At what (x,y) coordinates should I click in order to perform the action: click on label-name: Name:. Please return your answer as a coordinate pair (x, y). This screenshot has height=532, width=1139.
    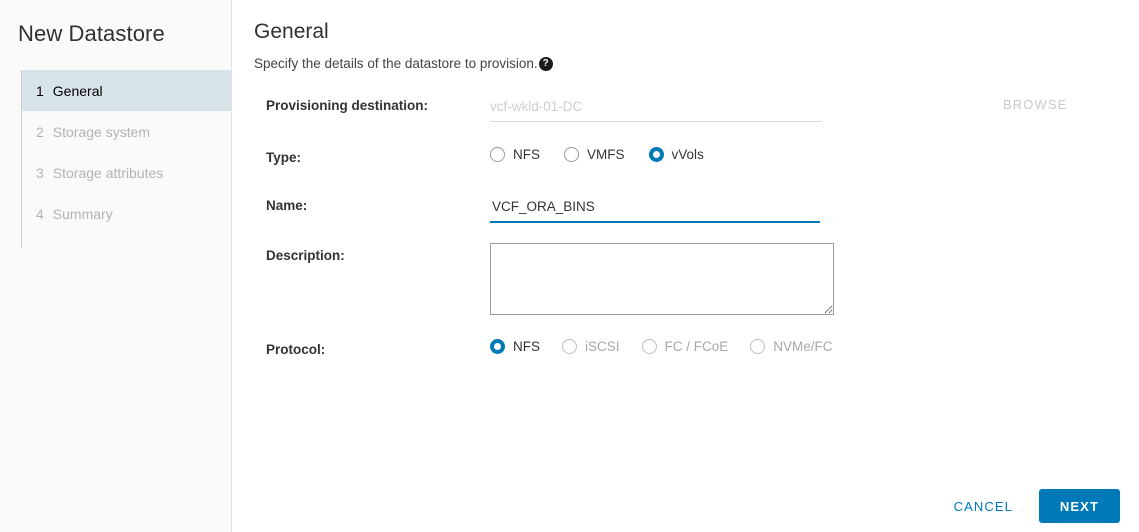
    Looking at the image, I should click on (287, 205).